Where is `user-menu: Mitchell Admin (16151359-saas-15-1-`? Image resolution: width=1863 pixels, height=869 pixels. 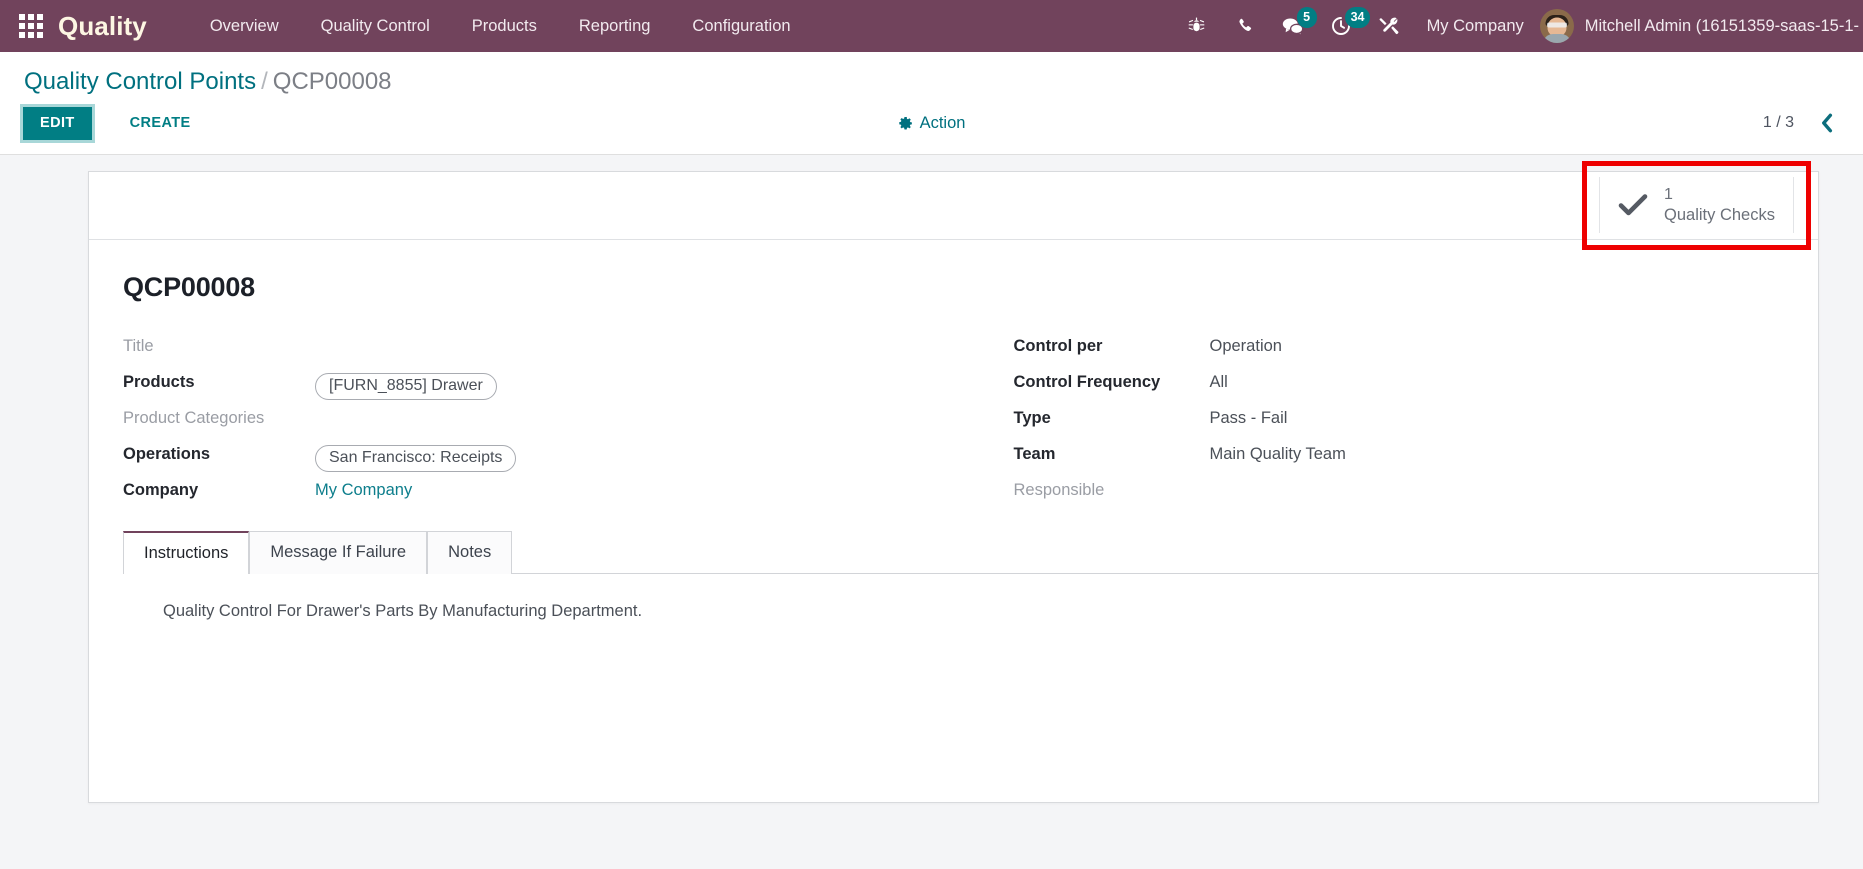
user-menu: Mitchell Admin (16151359-saas-15-1- is located at coordinates (1701, 26).